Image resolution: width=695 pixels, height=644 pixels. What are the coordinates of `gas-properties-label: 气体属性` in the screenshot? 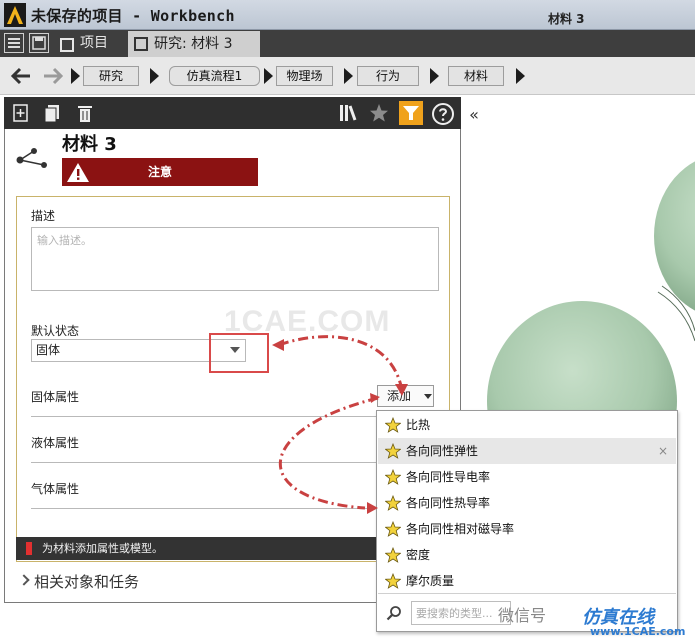 It's located at (55, 489).